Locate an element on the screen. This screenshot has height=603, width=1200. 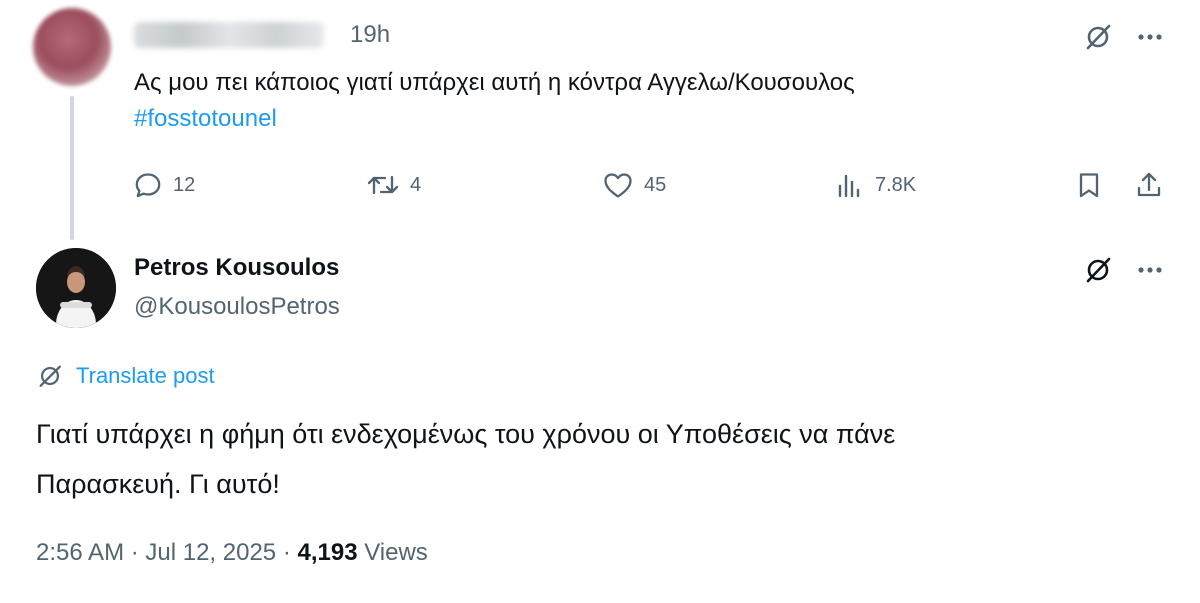
tweet-text-line: Παρασκευή. Γι αυτό! is located at coordinates (158, 484).